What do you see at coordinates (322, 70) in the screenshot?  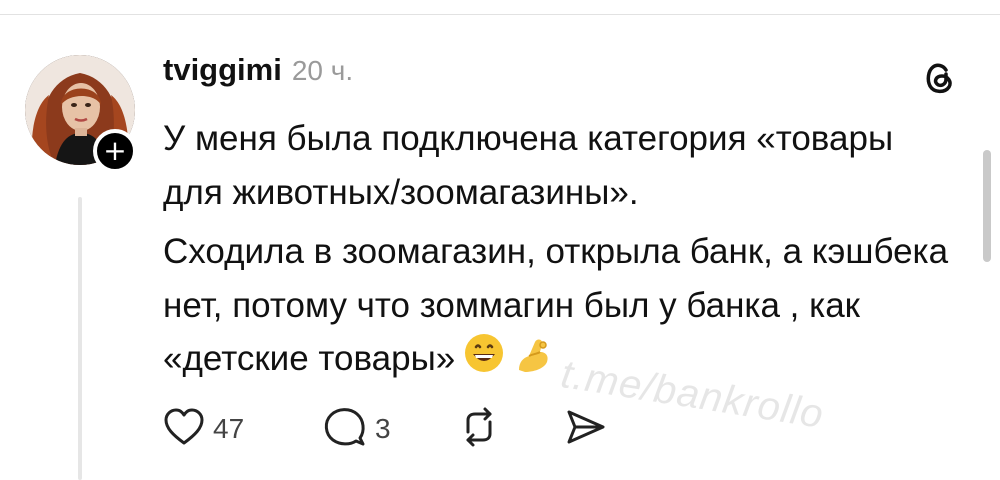 I see `post-timestamp: 20 ч.` at bounding box center [322, 70].